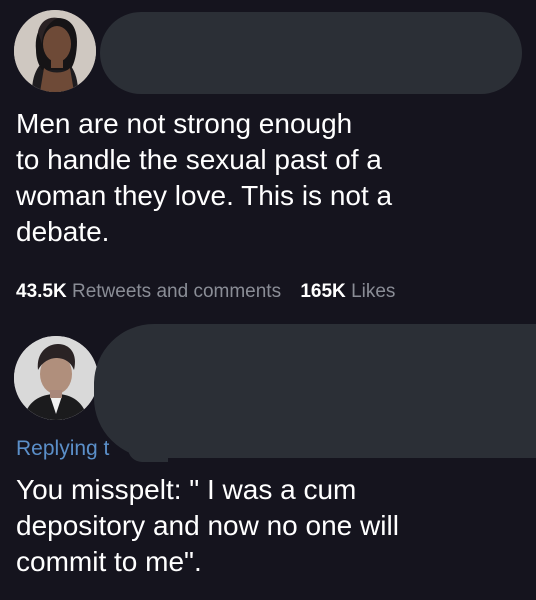 The height and width of the screenshot is (600, 536). I want to click on likes-count: 165K, so click(323, 291).